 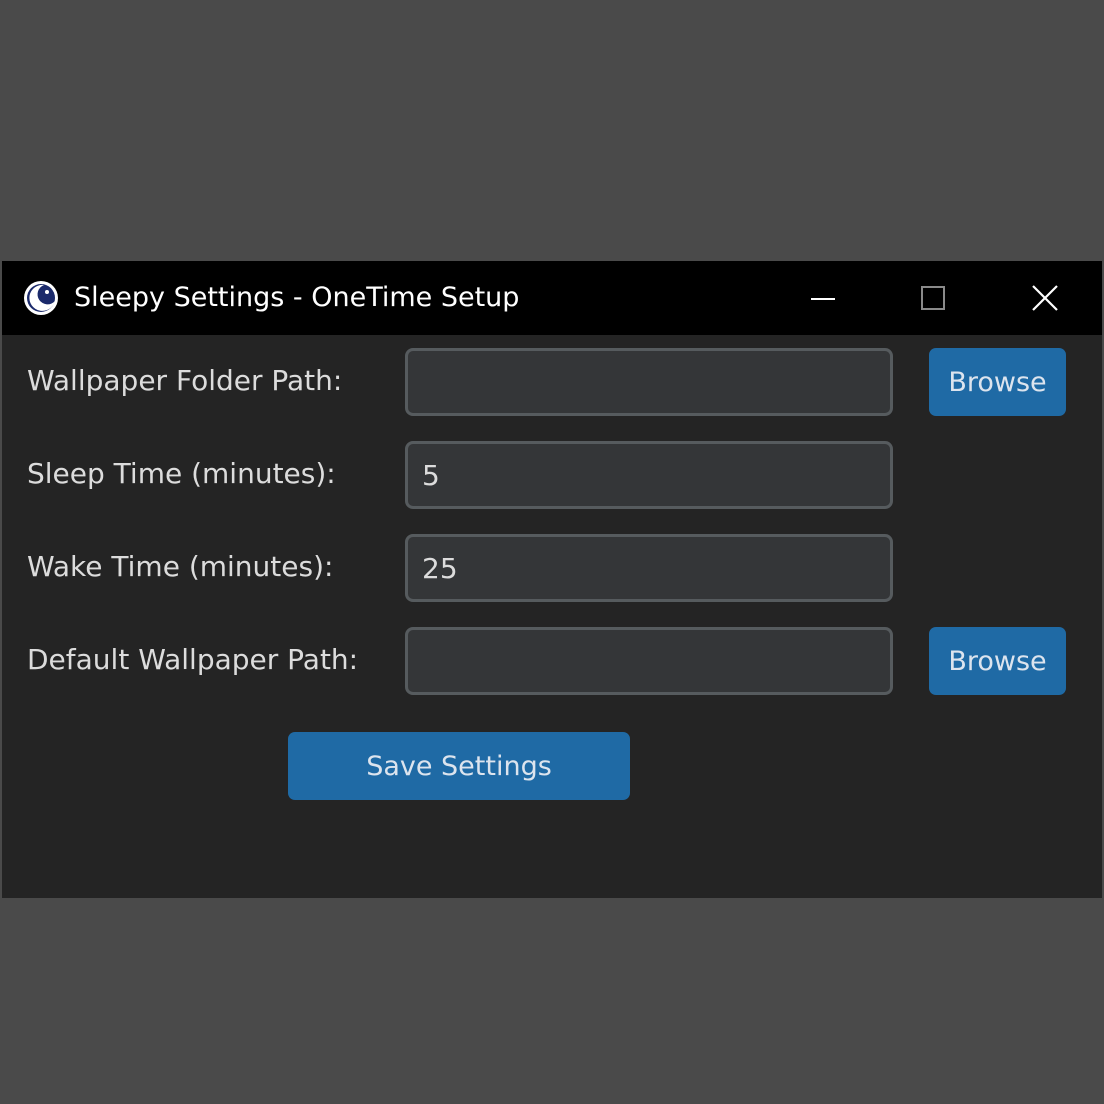 I want to click on wallpaper-folder-browse-button: Browse, so click(x=997, y=382).